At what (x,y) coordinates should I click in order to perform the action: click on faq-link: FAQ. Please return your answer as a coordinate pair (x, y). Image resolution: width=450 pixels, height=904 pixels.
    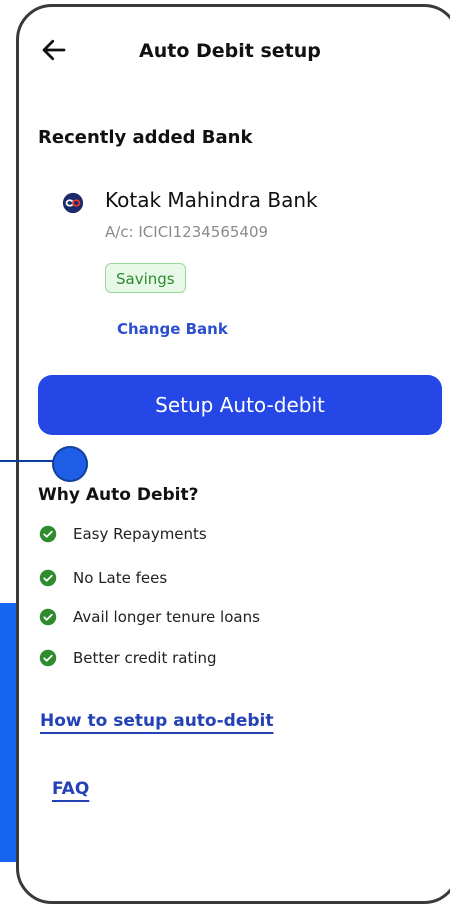
    Looking at the image, I should click on (70, 789).